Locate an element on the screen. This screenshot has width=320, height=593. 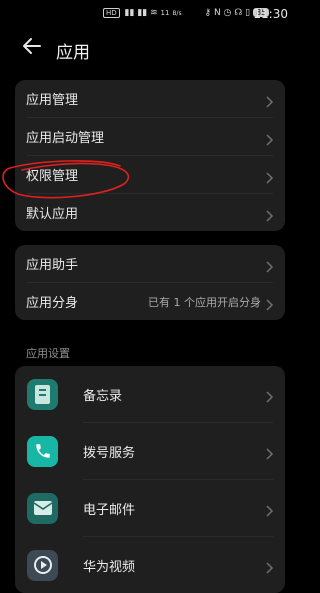
item-label: 应用分身 is located at coordinates (52, 303).